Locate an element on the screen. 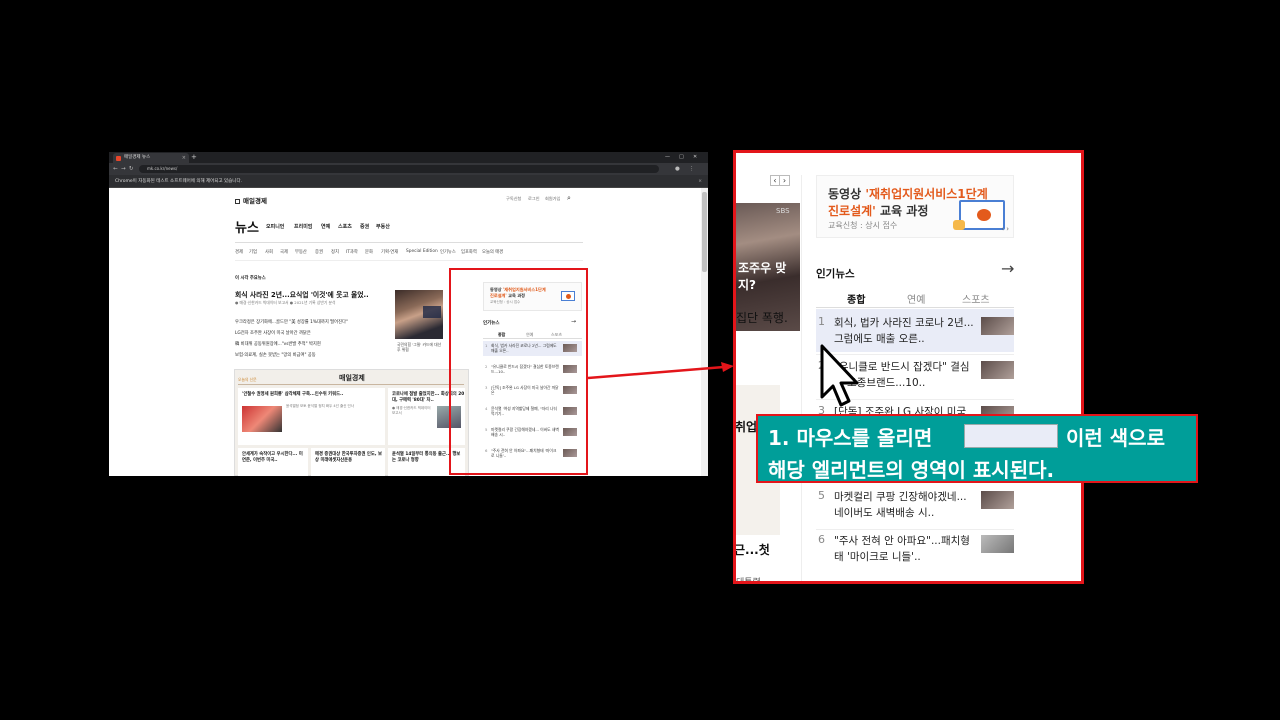 This screenshot has width=1280, height=720. window-close-icon: ✕ is located at coordinates (695, 157).